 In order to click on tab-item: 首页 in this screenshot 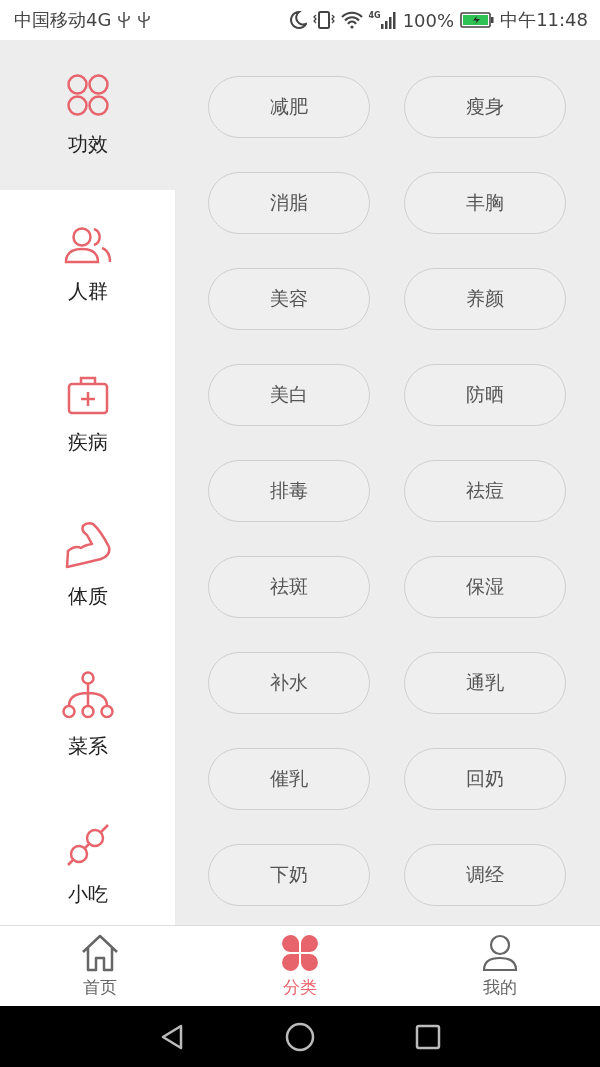, I will do `click(100, 966)`.